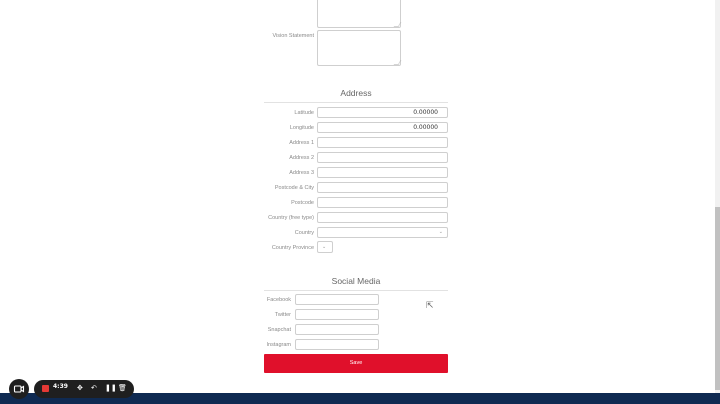 This screenshot has width=720, height=404. What do you see at coordinates (292, 248) in the screenshot?
I see `country-province-label: Country Province` at bounding box center [292, 248].